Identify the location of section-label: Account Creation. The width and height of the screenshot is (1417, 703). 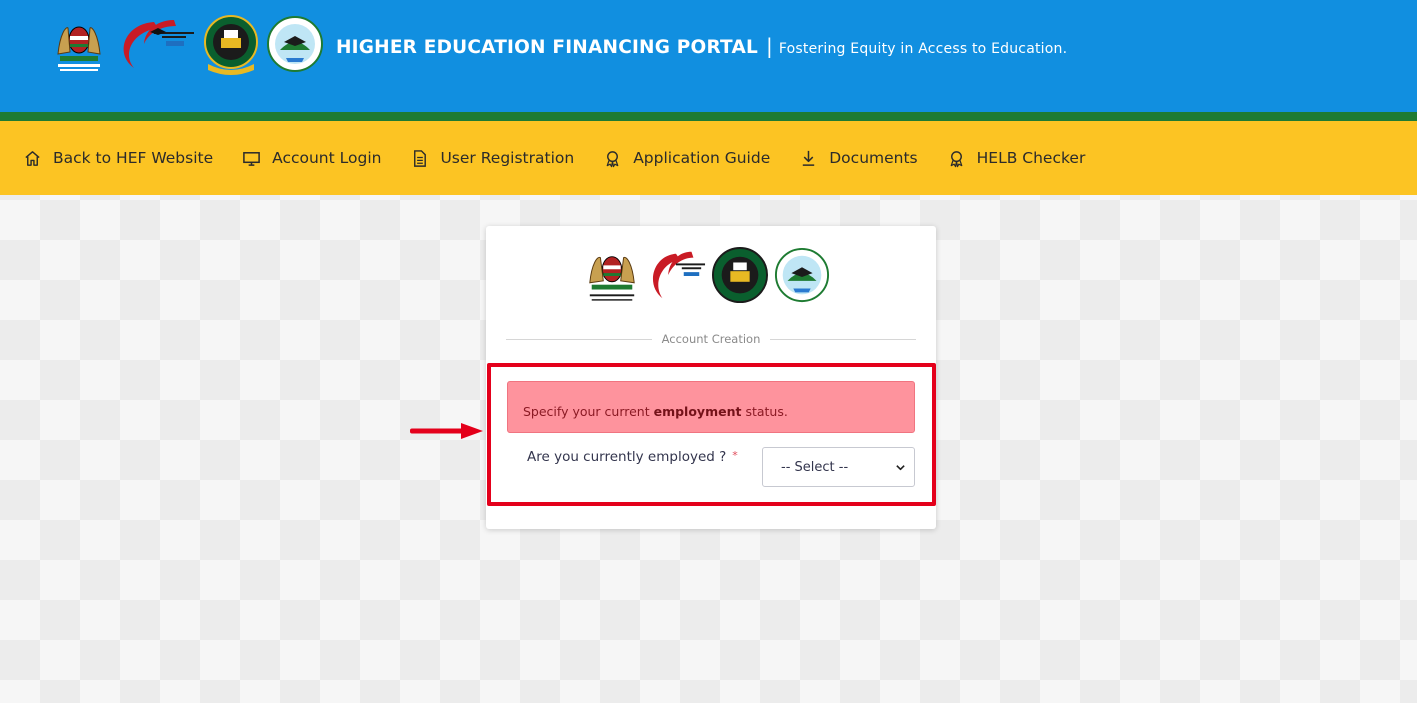
(711, 339).